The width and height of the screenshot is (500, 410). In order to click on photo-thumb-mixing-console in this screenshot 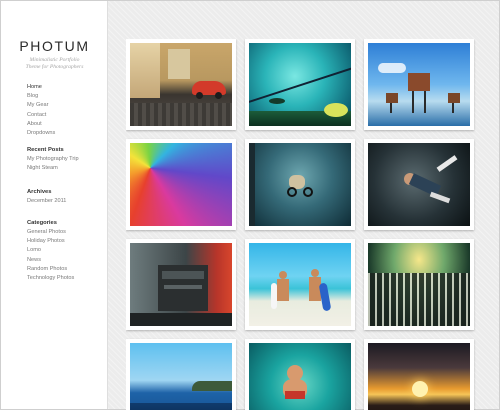, I will do `click(419, 284)`.